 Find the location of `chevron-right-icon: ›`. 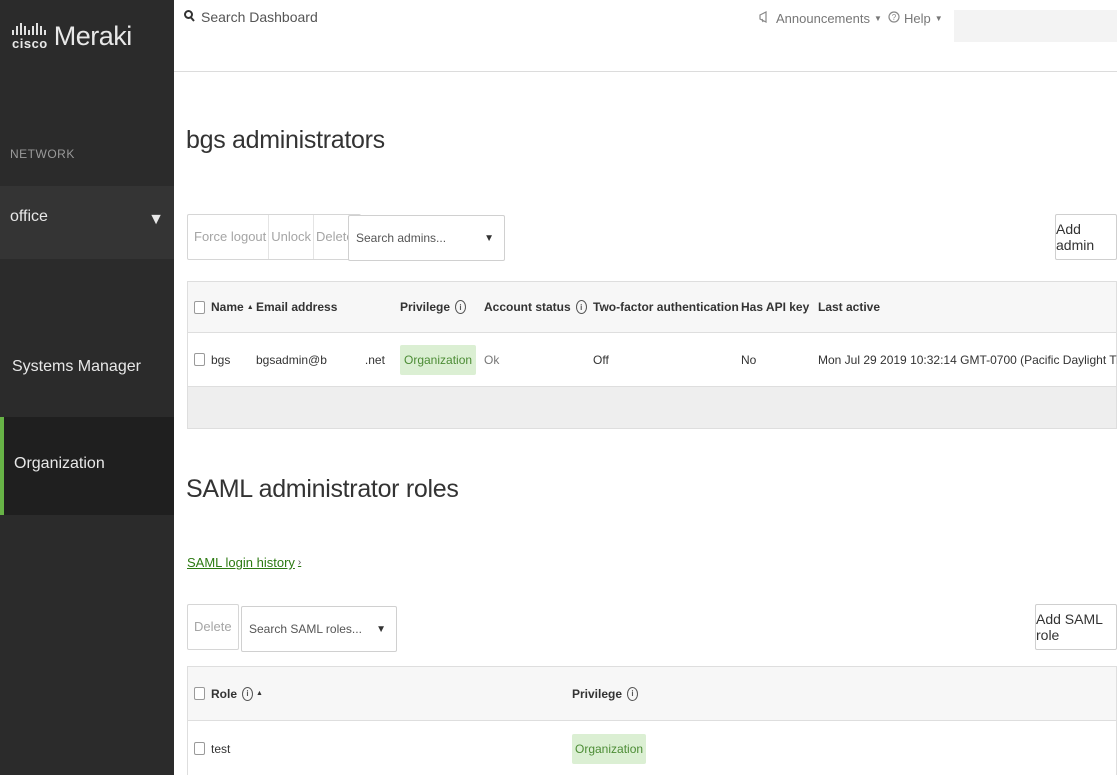

chevron-right-icon: › is located at coordinates (299, 562).